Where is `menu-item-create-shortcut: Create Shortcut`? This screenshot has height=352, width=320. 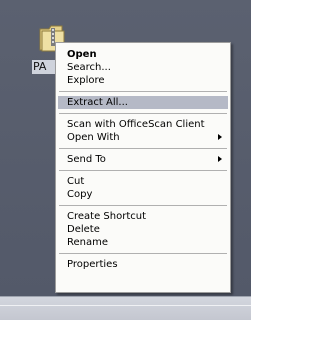 menu-item-create-shortcut: Create Shortcut is located at coordinates (143, 216).